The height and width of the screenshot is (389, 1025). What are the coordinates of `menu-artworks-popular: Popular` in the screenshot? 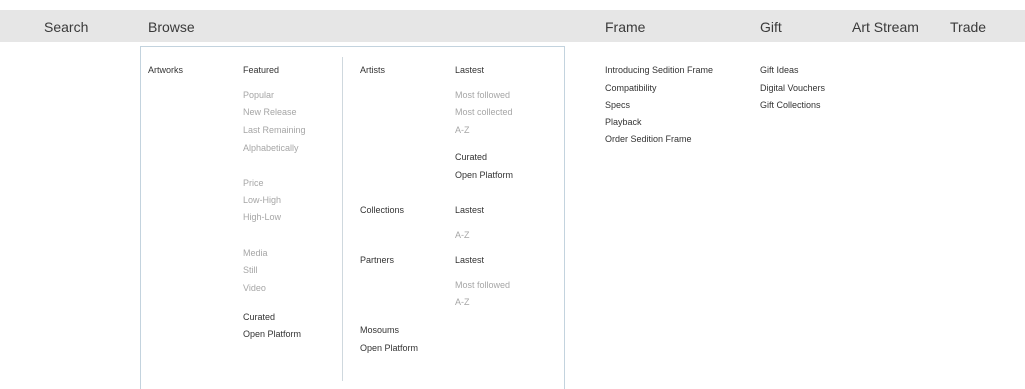 It's located at (258, 95).